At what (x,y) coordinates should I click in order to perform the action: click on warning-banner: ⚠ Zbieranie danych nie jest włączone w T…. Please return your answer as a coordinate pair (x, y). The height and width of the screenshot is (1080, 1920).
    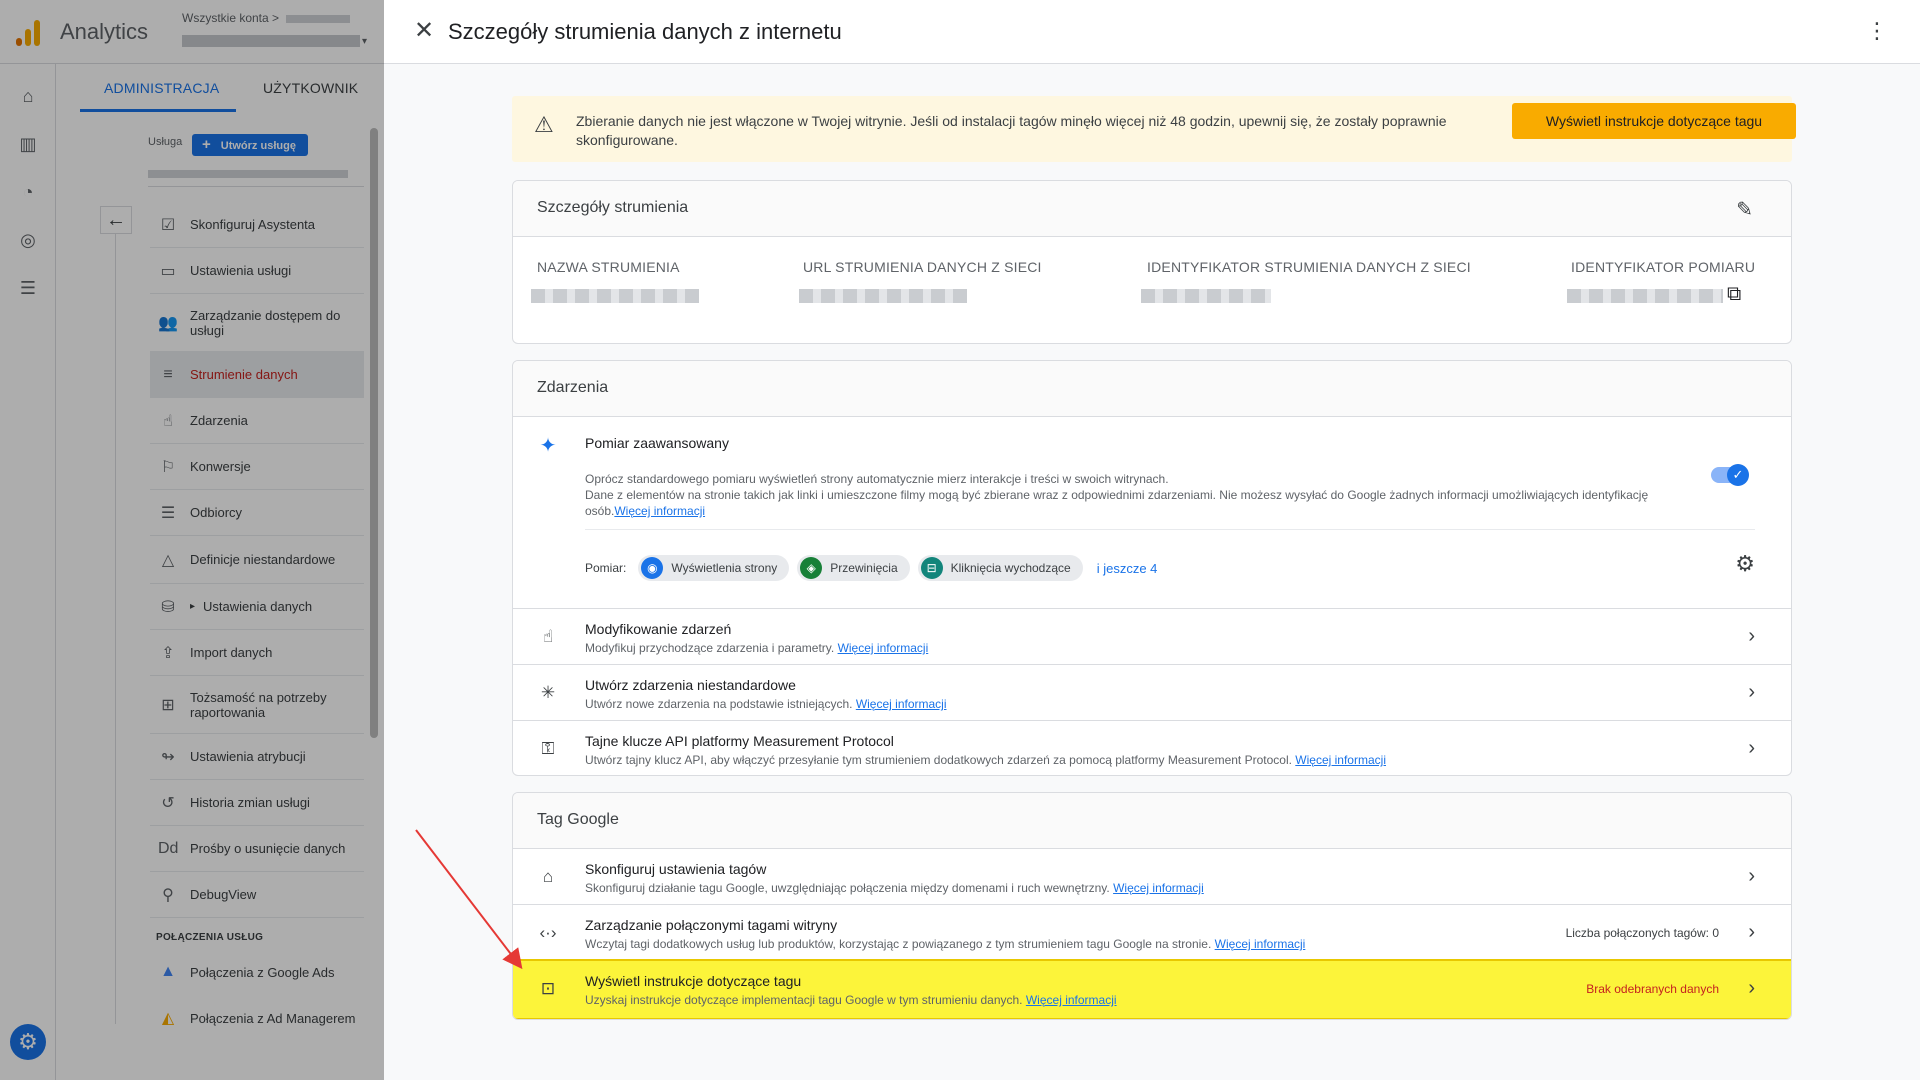
    Looking at the image, I should click on (1154, 129).